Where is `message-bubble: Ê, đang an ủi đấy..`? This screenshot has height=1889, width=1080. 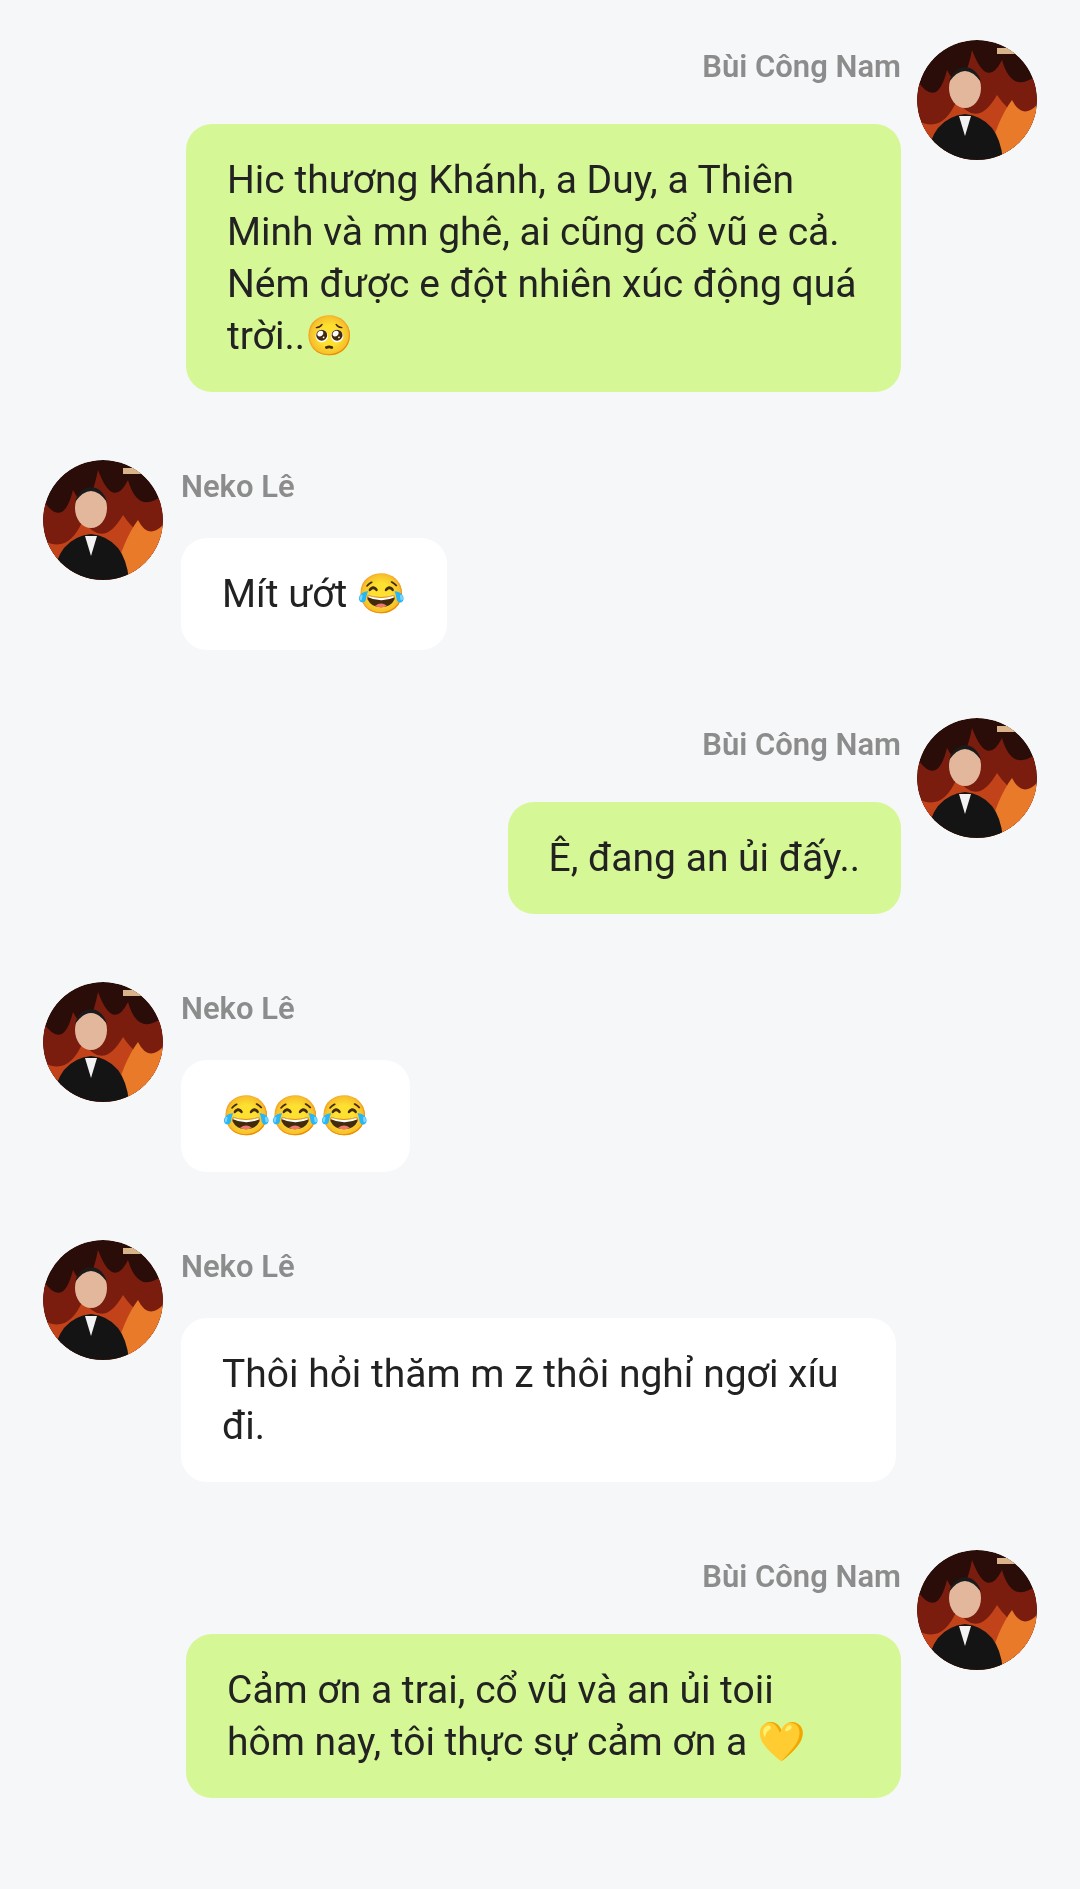
message-bubble: Ê, đang an ủi đấy.. is located at coordinates (704, 858).